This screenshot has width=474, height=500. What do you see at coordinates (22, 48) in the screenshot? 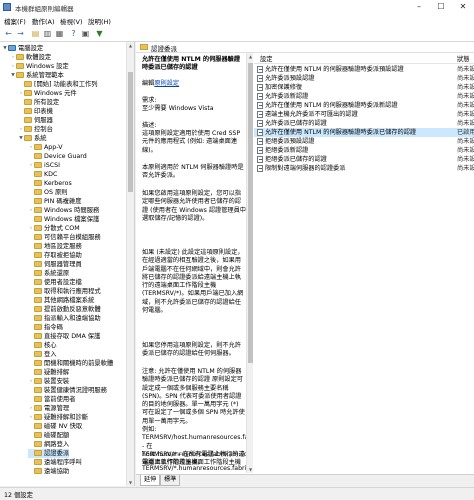
I see `tree-item: ▼ 電腦設定` at bounding box center [22, 48].